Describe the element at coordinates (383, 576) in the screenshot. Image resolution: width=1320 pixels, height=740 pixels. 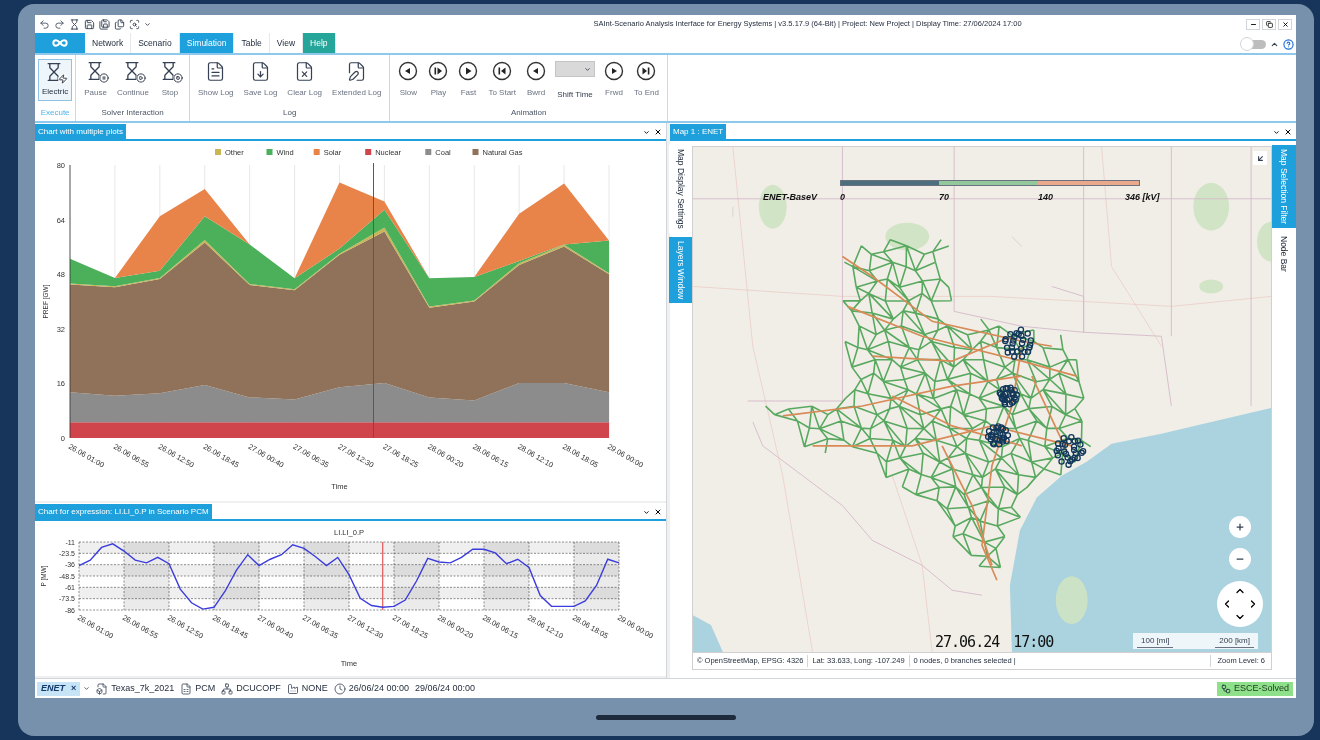
I see `picture-time-cursor` at that location.